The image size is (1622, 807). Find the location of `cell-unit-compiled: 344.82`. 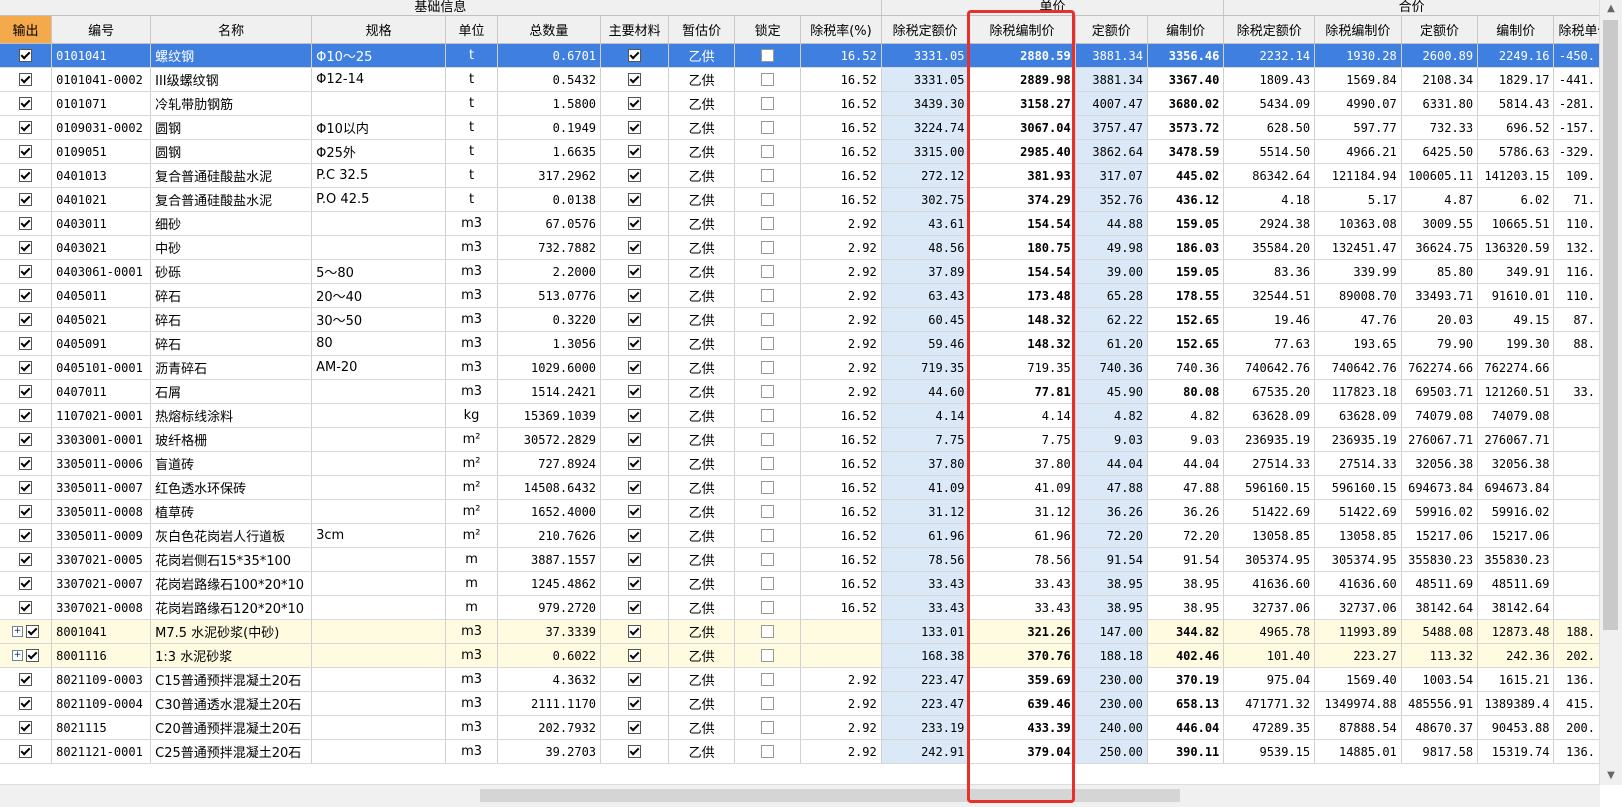

cell-unit-compiled: 344.82 is located at coordinates (1186, 631).